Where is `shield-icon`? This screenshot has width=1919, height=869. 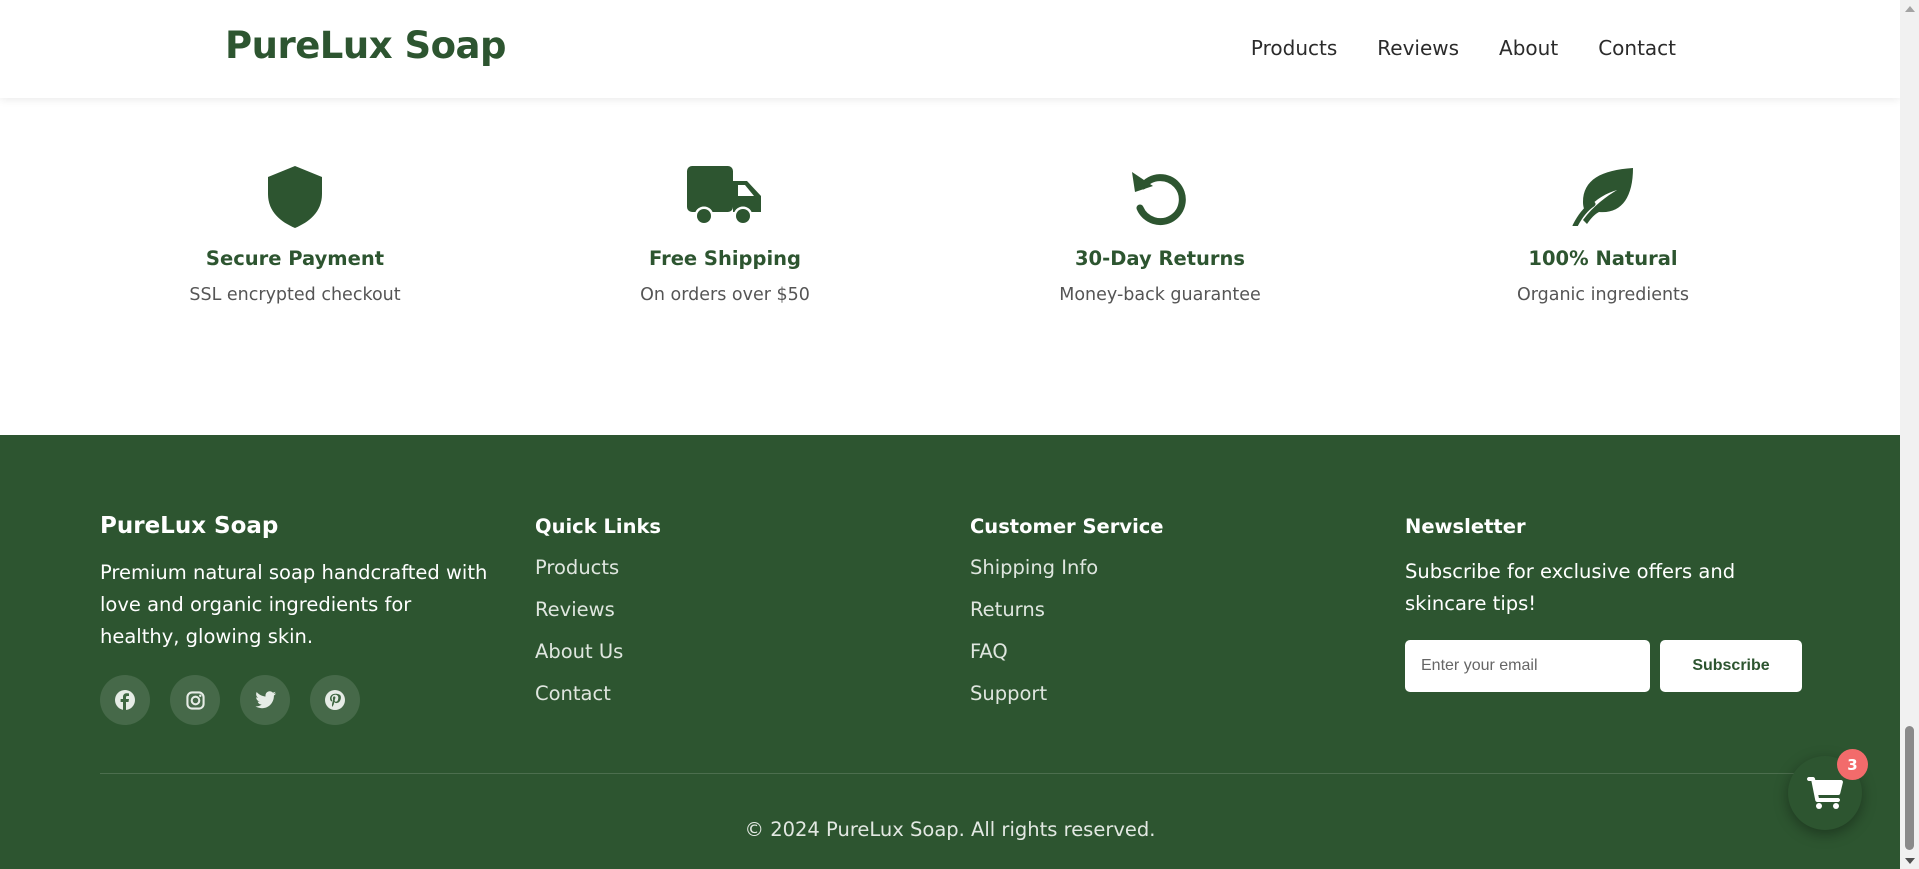 shield-icon is located at coordinates (295, 197).